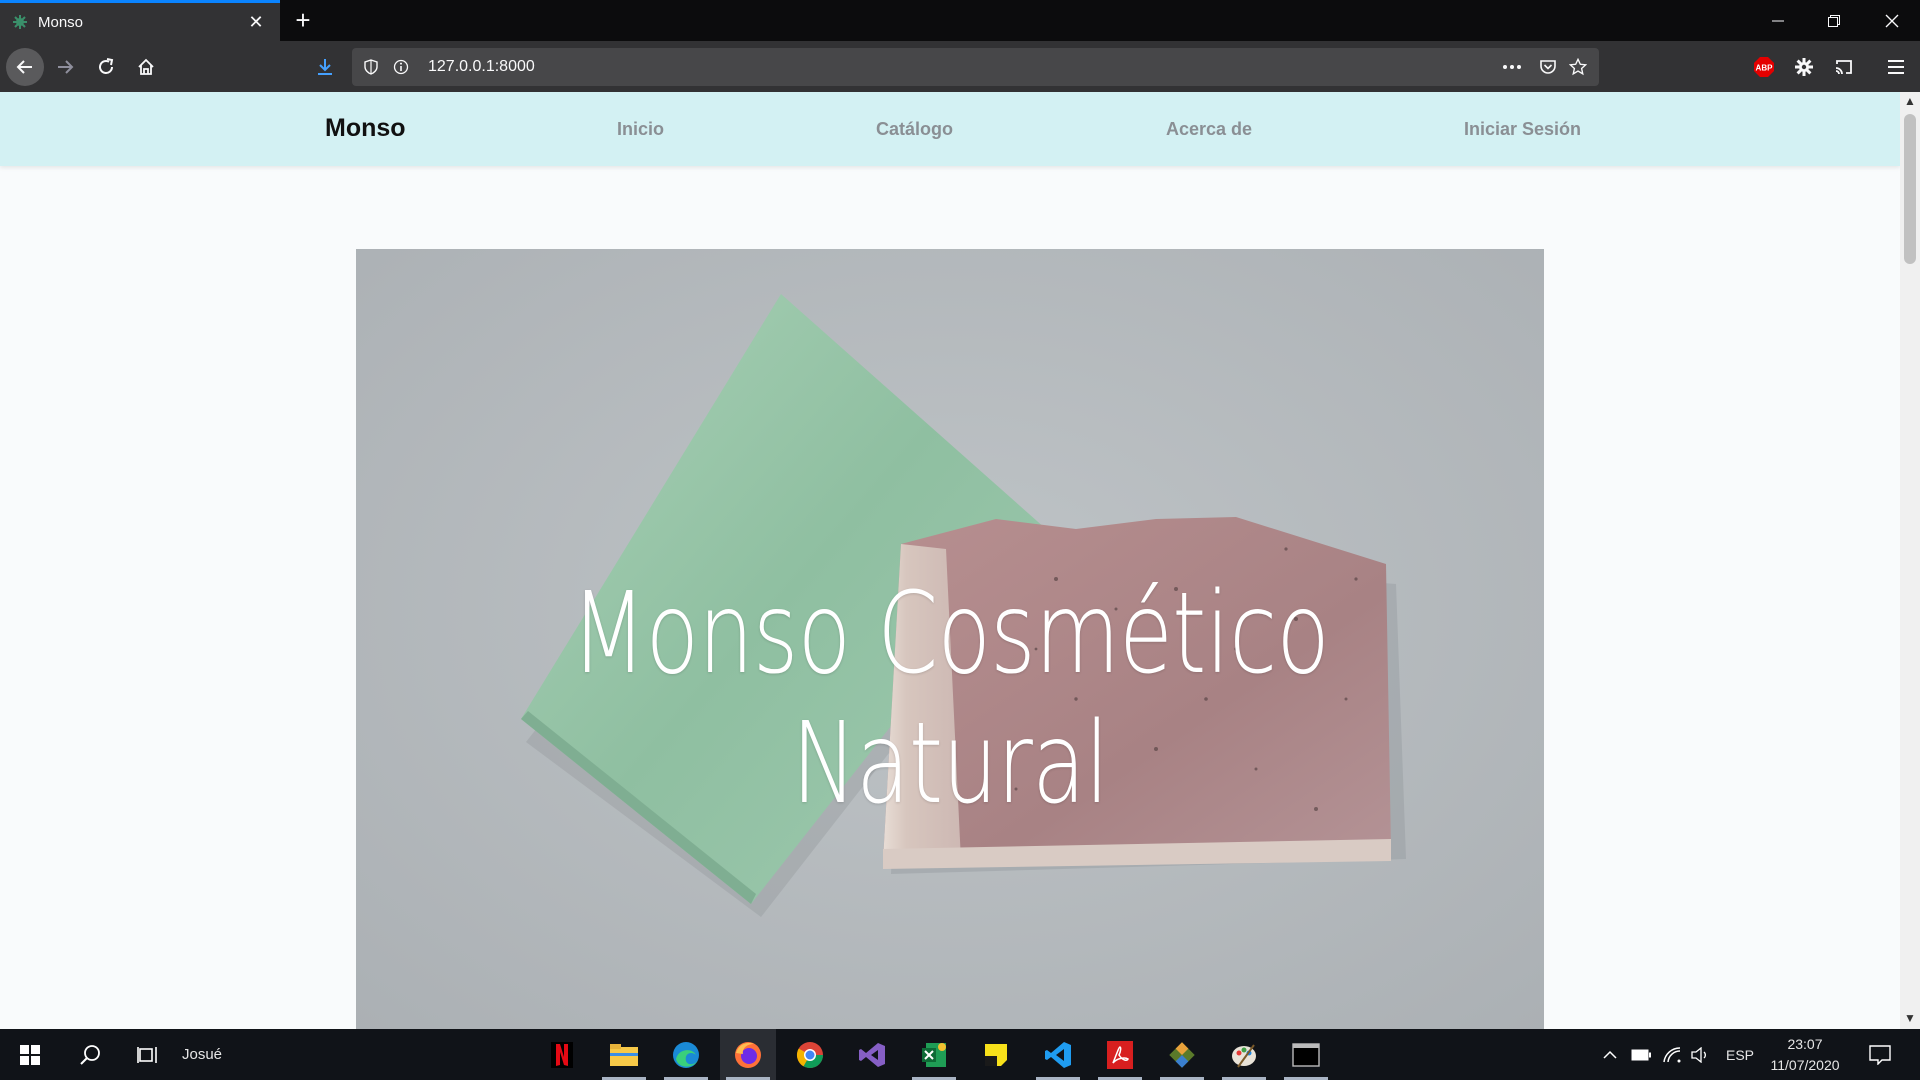  Describe the element at coordinates (1805, 1044) in the screenshot. I see `clock-time: 23:07` at that location.